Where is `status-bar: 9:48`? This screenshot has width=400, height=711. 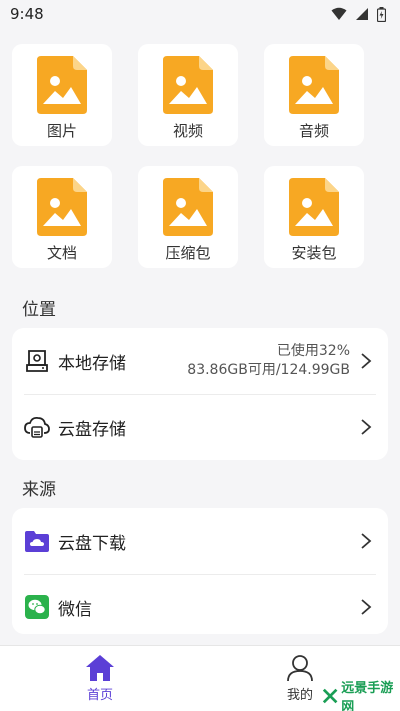 status-bar: 9:48 is located at coordinates (200, 14).